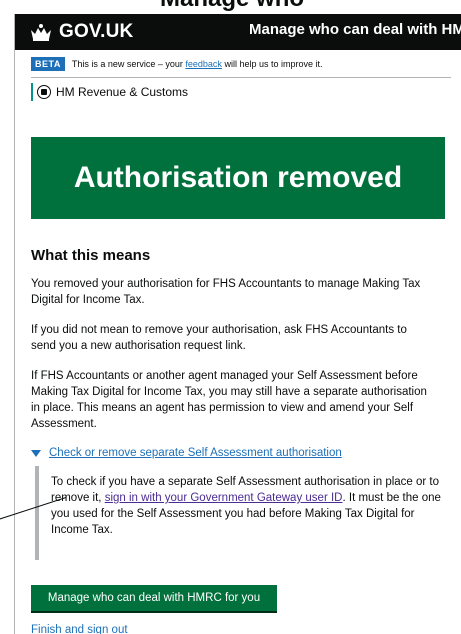  Describe the element at coordinates (48, 64) in the screenshot. I see `beta-tag: BETA` at that location.